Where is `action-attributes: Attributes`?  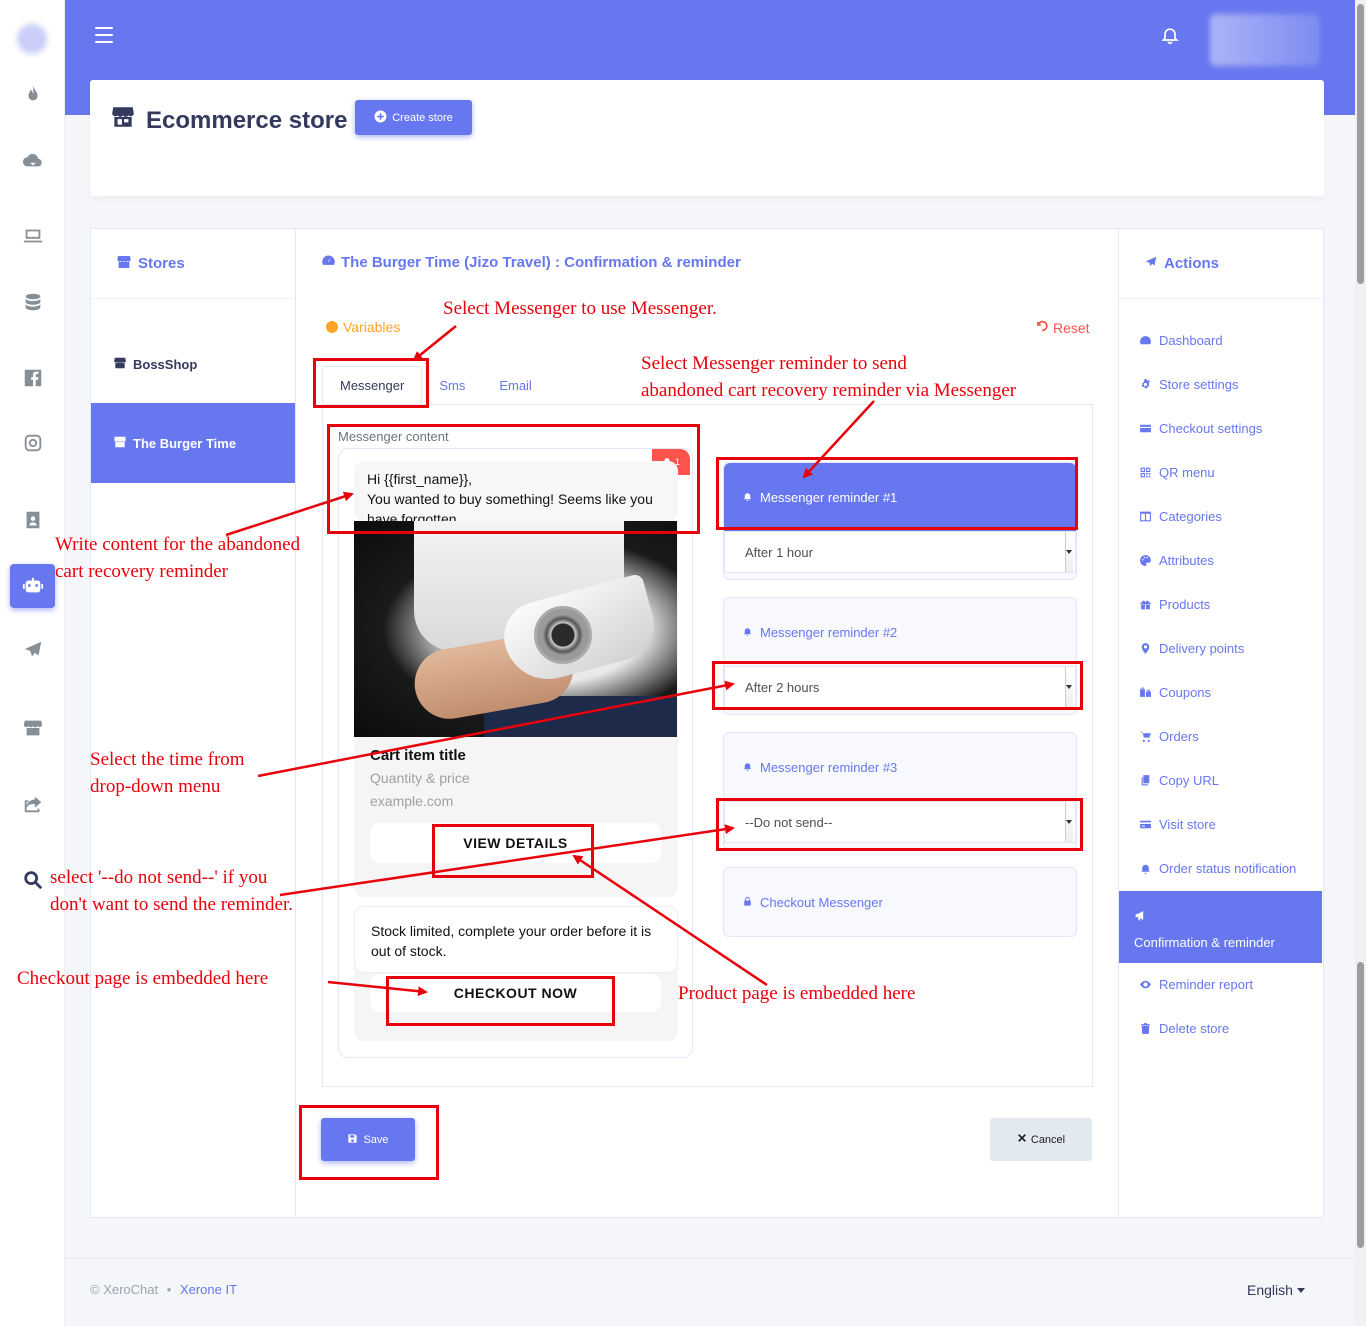
action-attributes: Attributes is located at coordinates (1220, 560).